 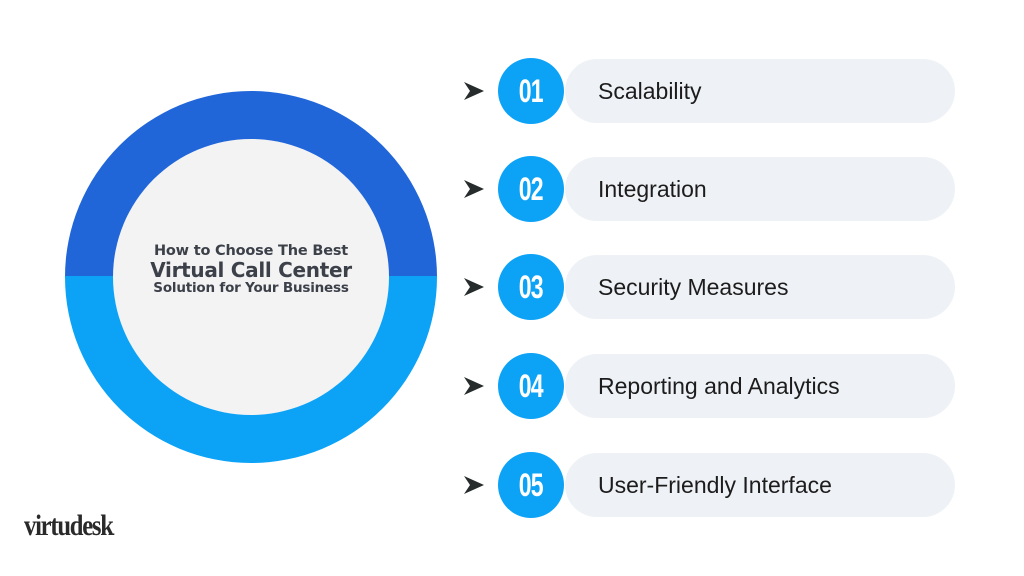 I want to click on number-text: 03, so click(x=531, y=286).